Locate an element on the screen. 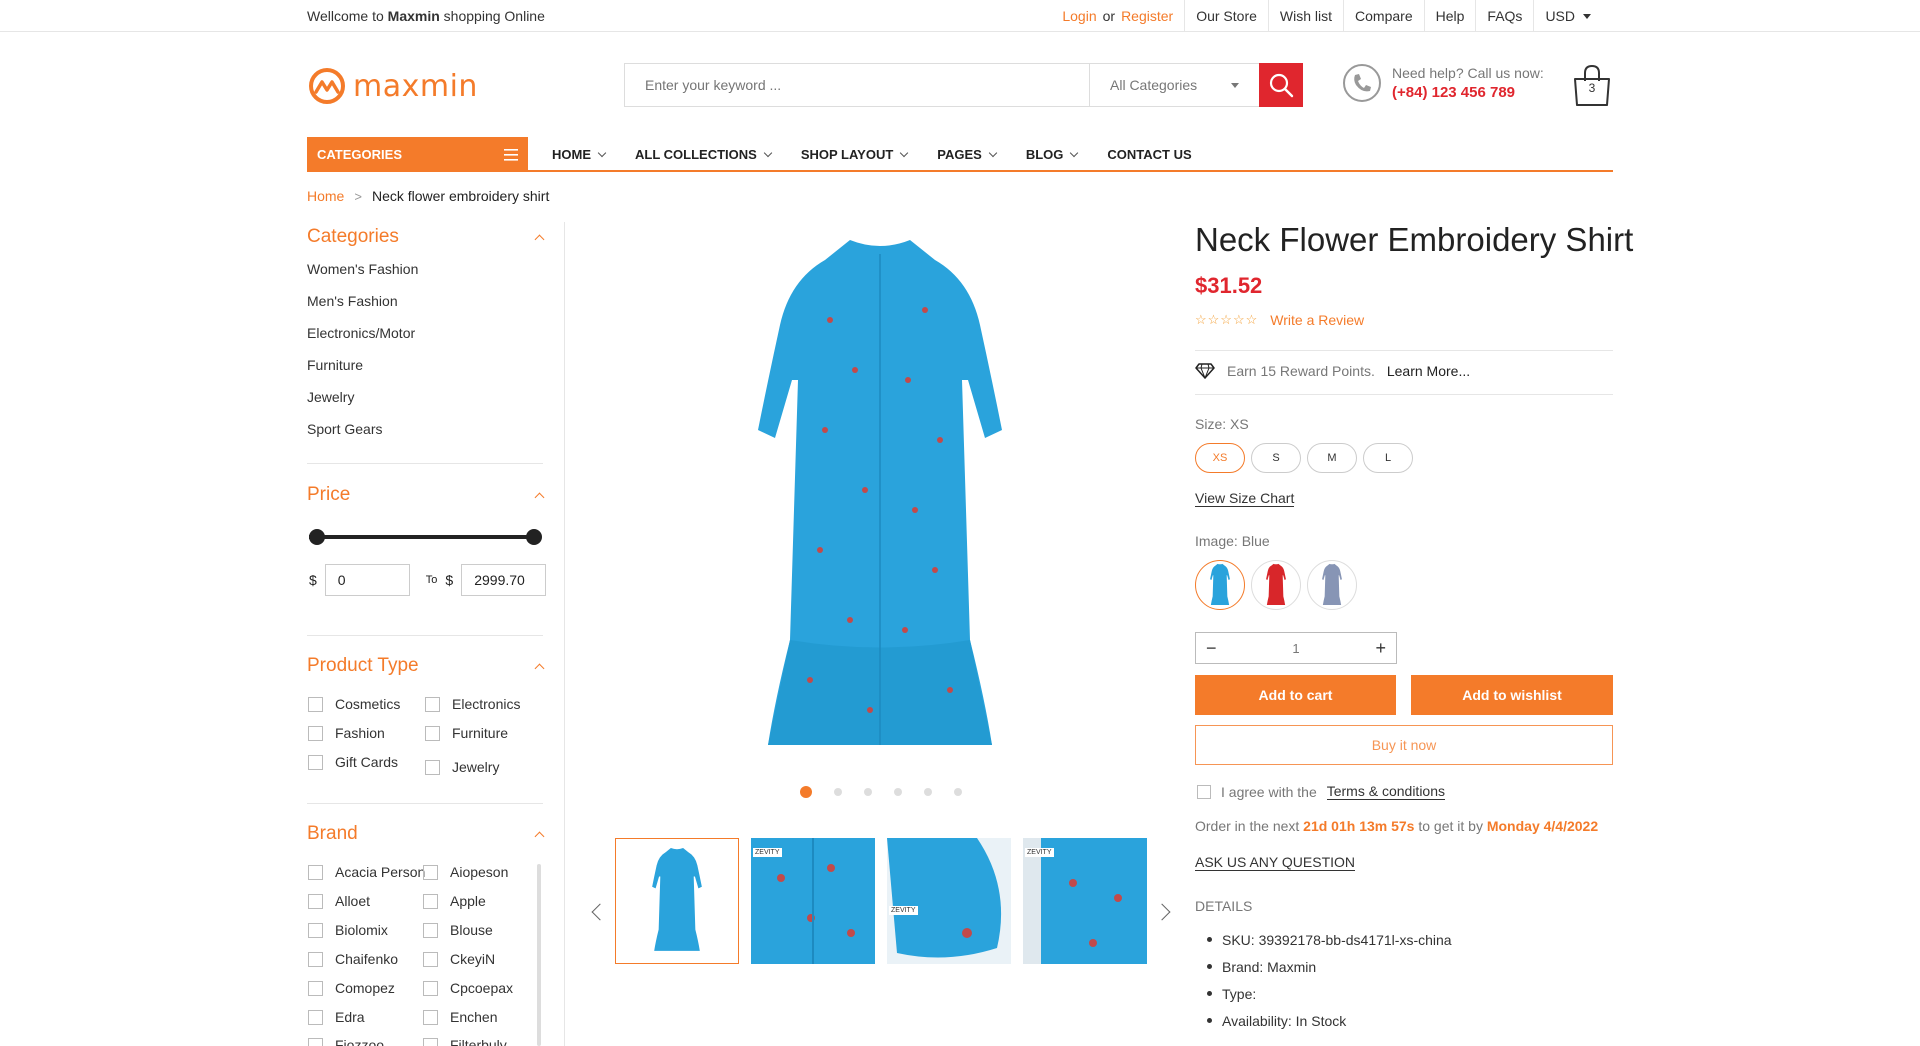 This screenshot has width=1920, height=1046. add-to-wishlist-button: Add to wishlist is located at coordinates (1512, 695).